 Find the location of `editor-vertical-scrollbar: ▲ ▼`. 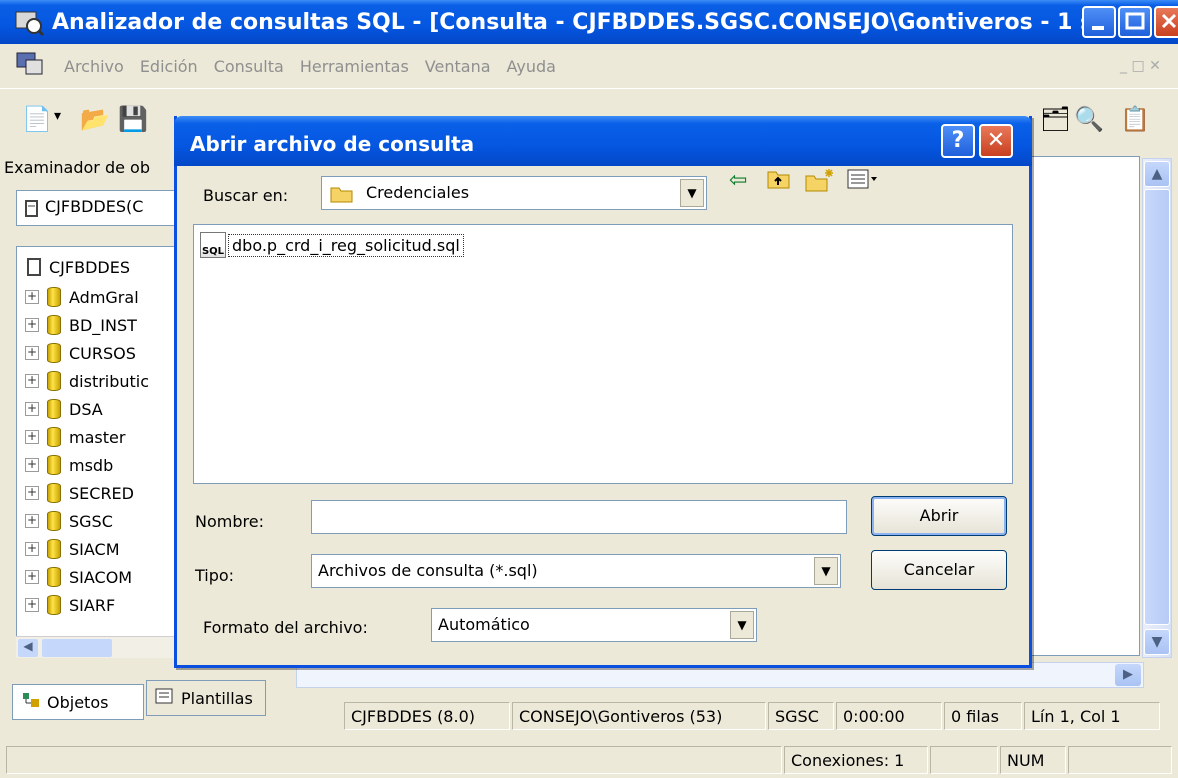

editor-vertical-scrollbar: ▲ ▼ is located at coordinates (1157, 408).